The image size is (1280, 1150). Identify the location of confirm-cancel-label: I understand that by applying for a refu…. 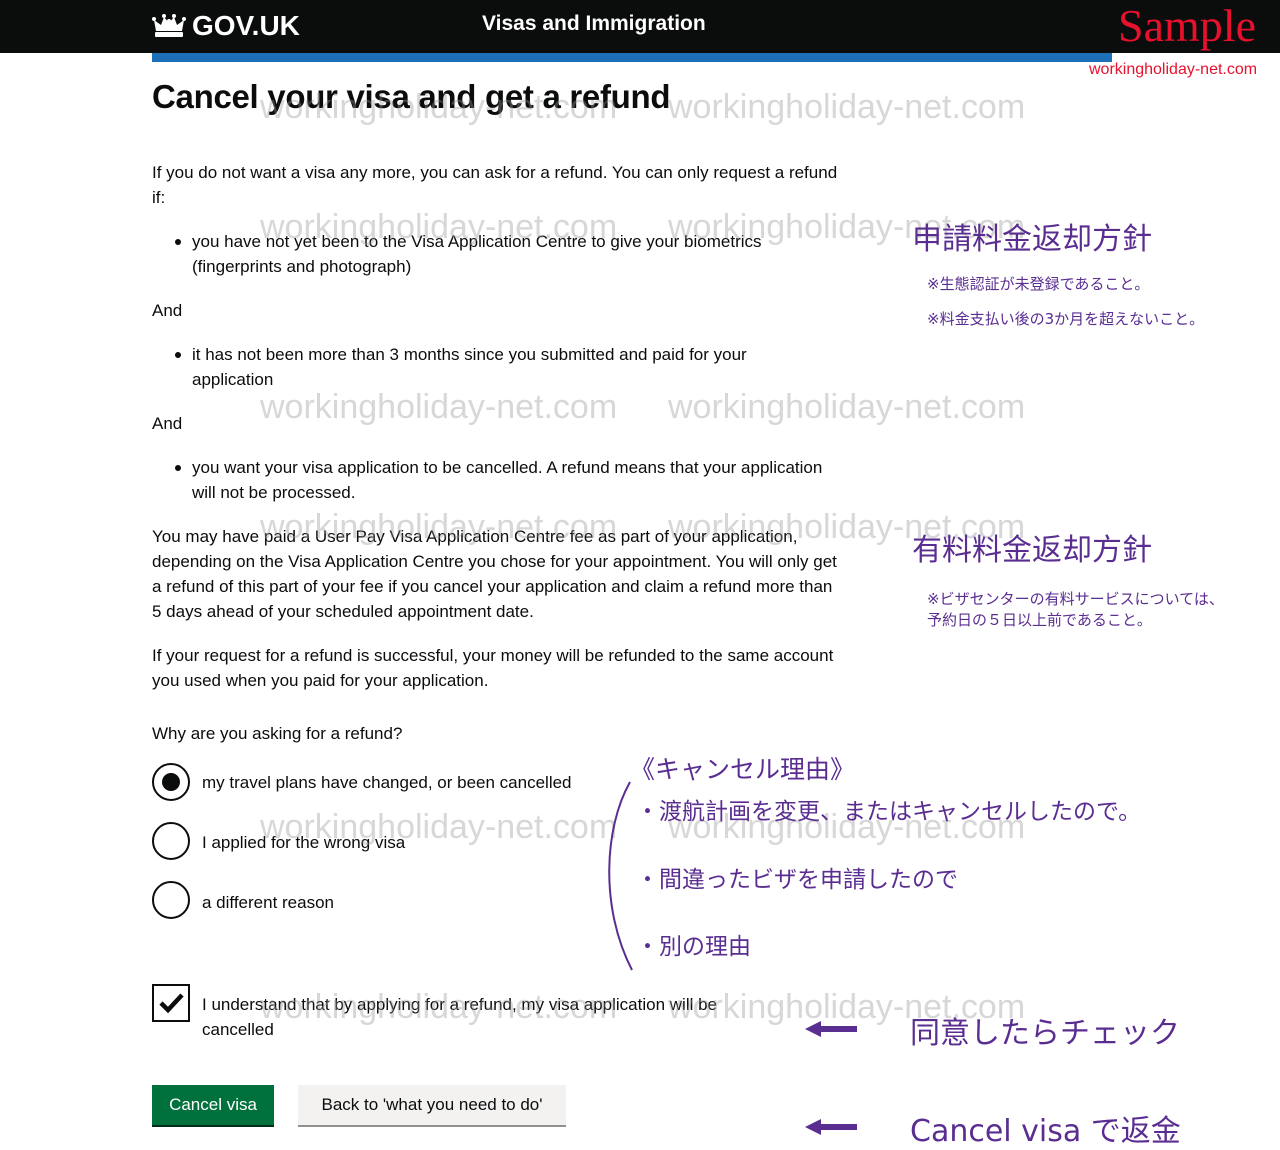
(487, 1017).